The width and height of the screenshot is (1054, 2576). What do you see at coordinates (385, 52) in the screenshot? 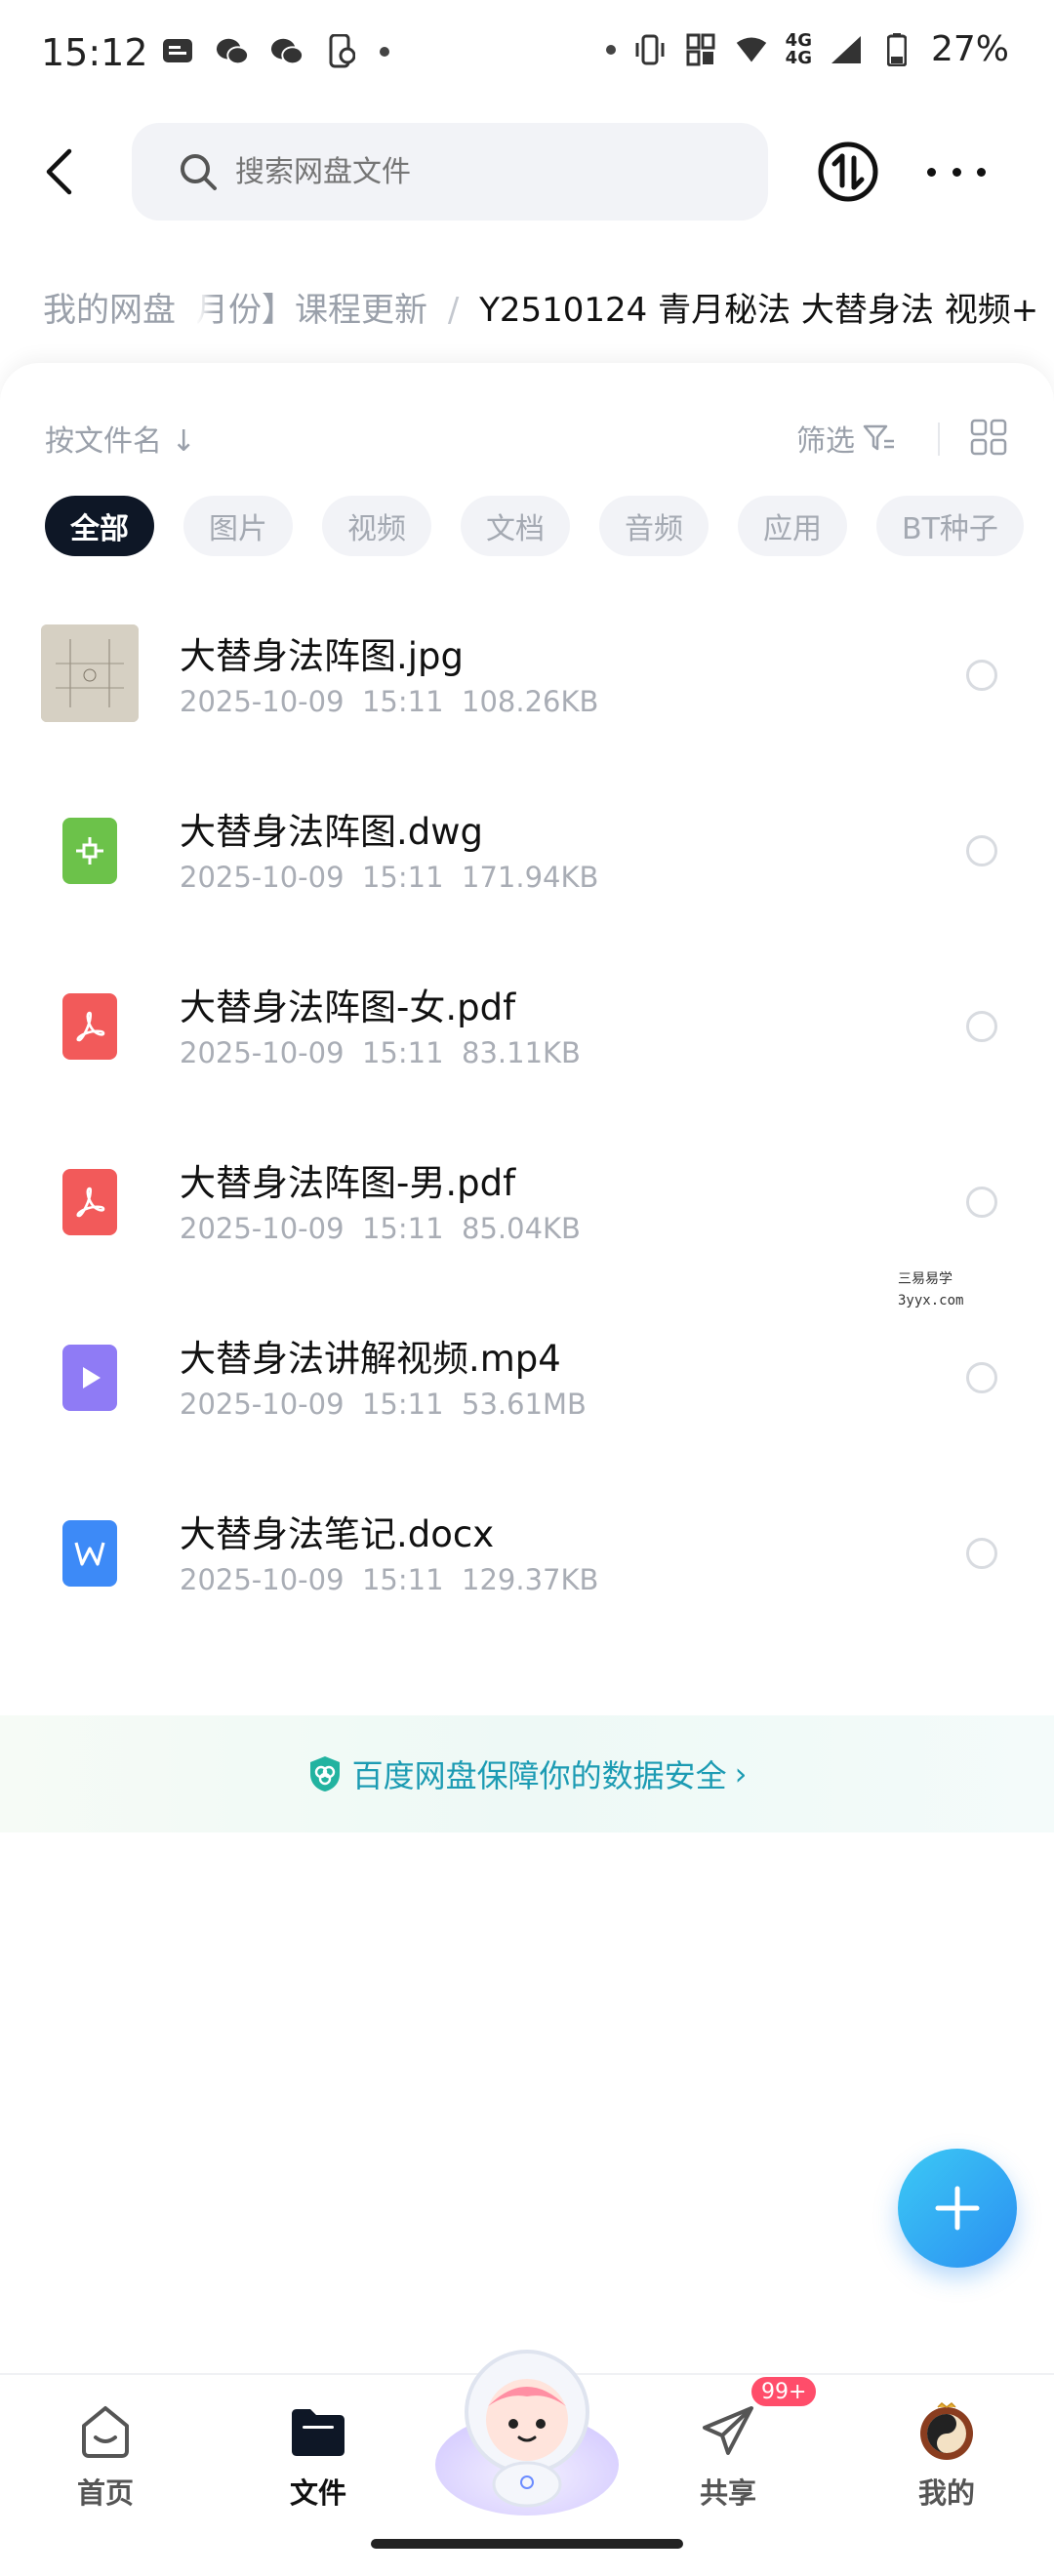
I see `more-notifications-dot` at bounding box center [385, 52].